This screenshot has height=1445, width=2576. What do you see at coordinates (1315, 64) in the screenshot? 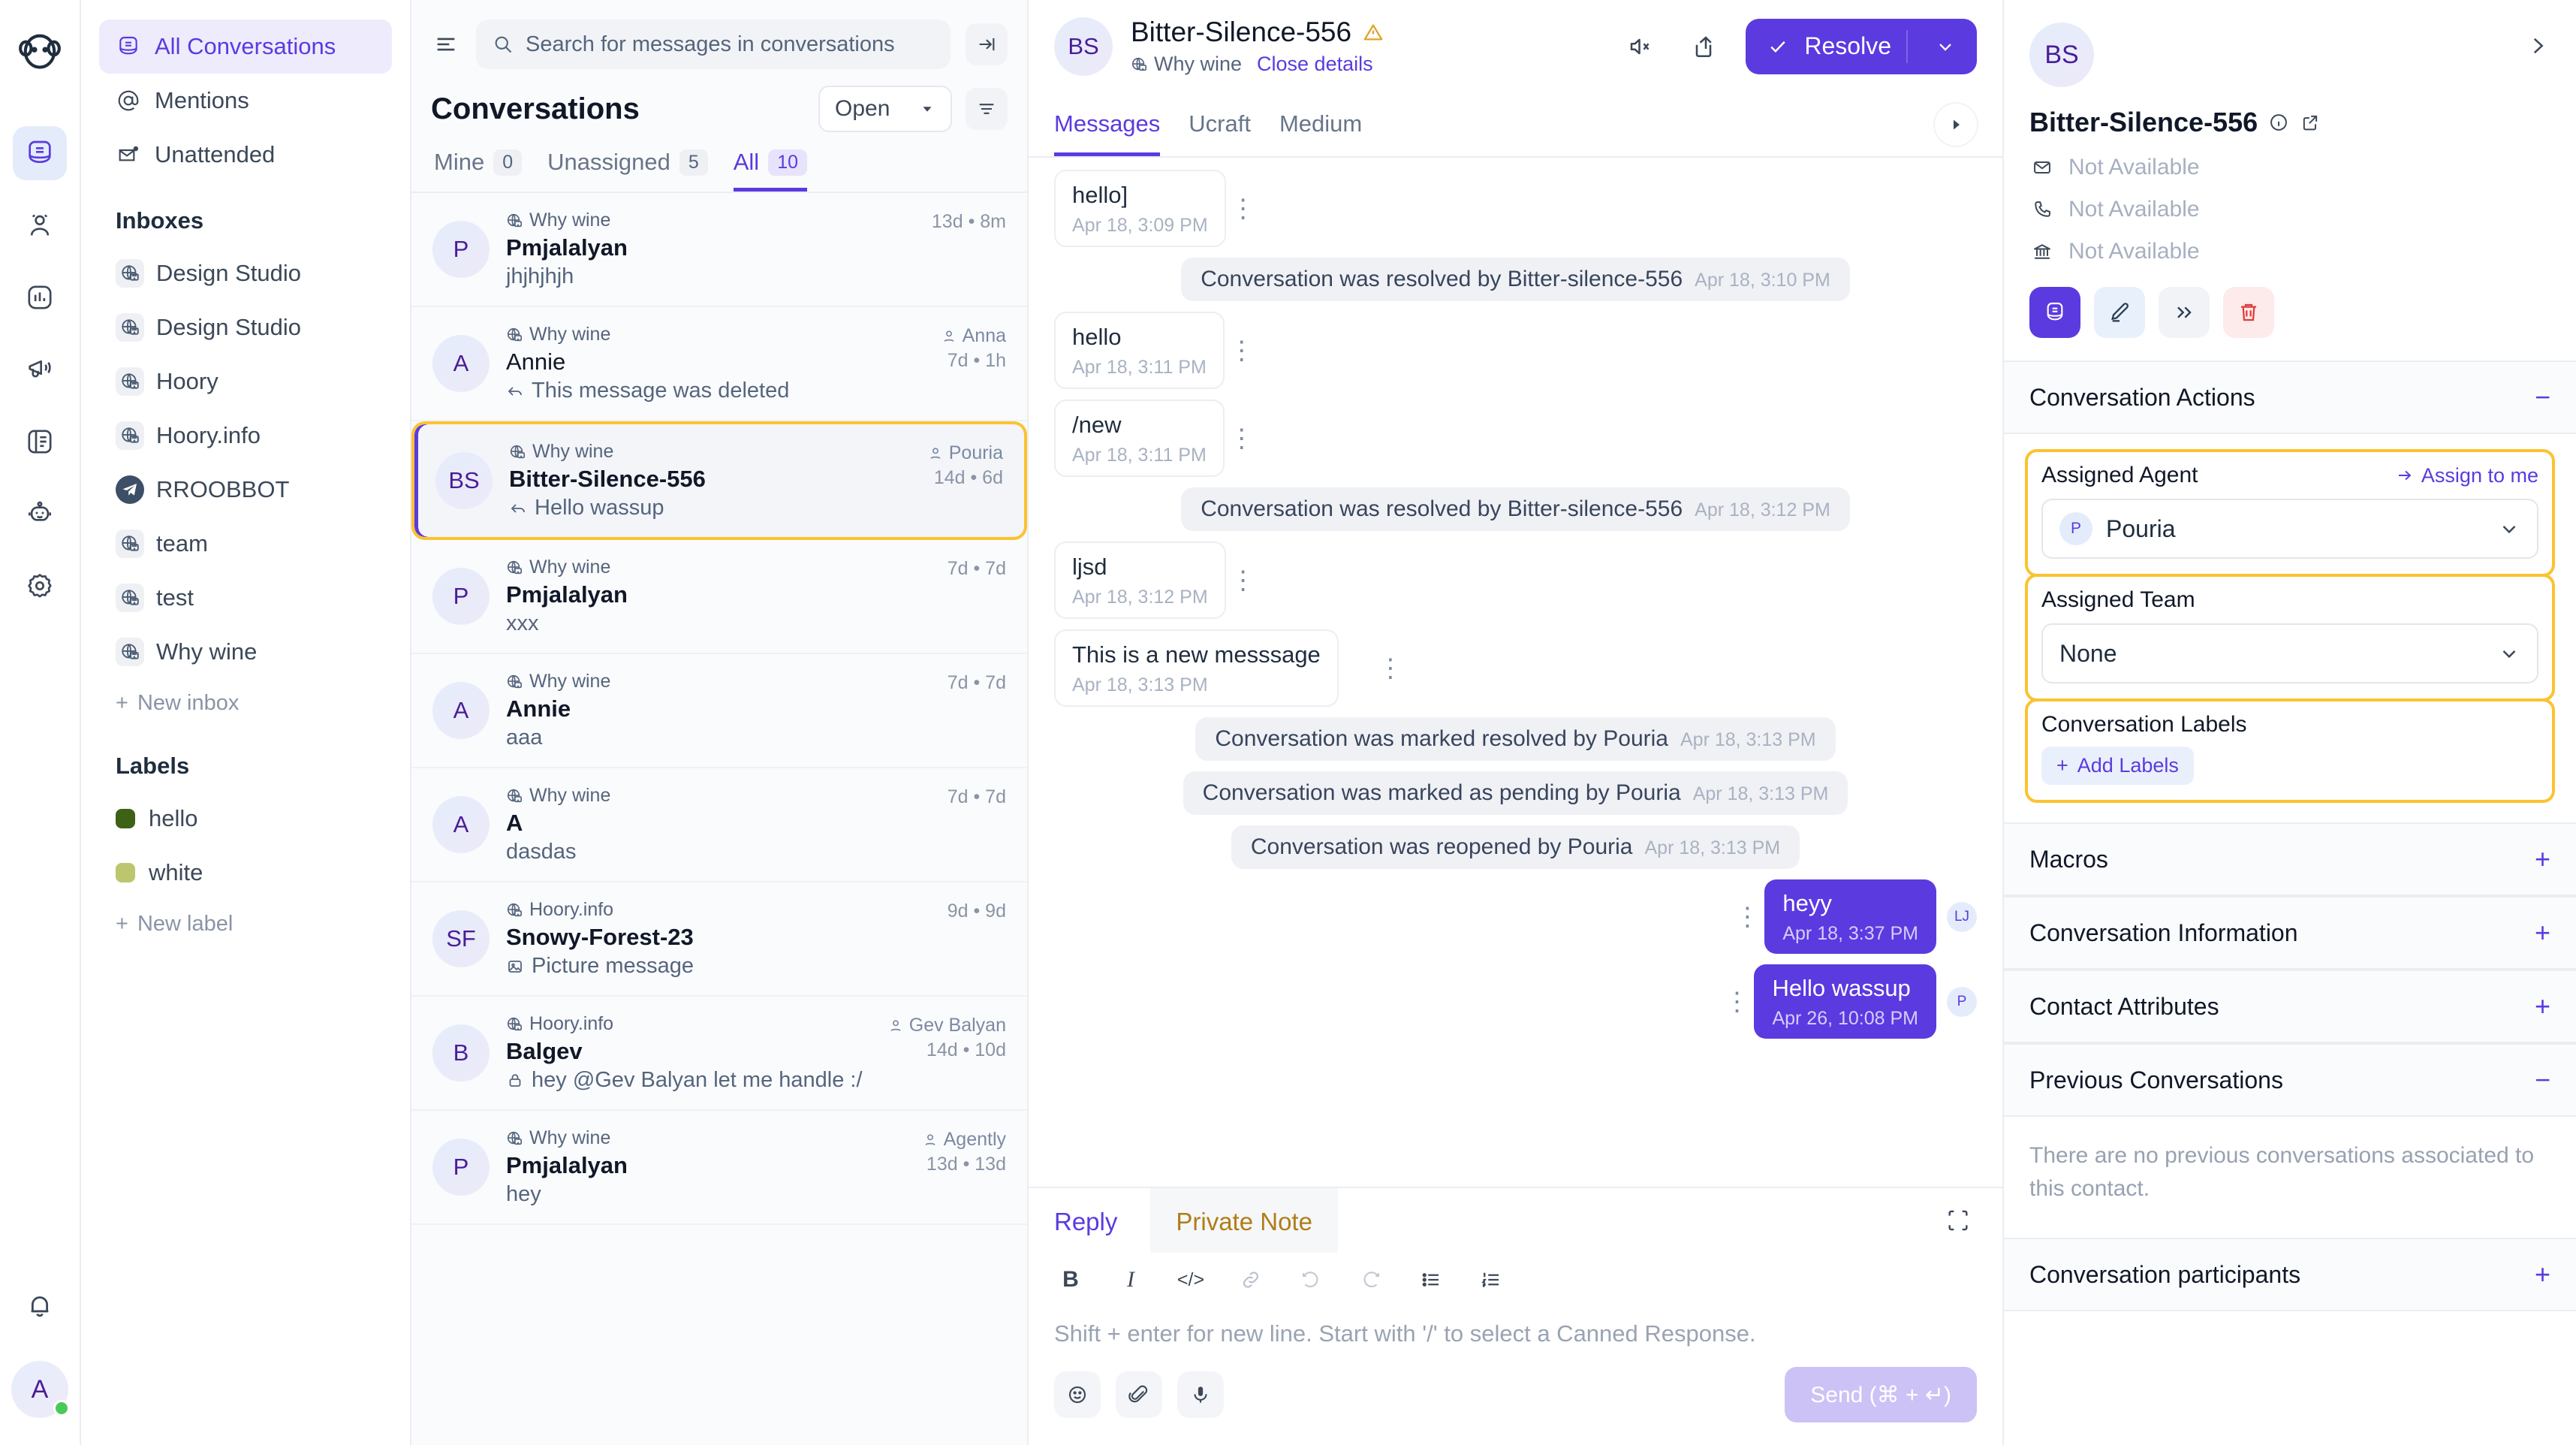
I see `close-details-link: Close details` at bounding box center [1315, 64].